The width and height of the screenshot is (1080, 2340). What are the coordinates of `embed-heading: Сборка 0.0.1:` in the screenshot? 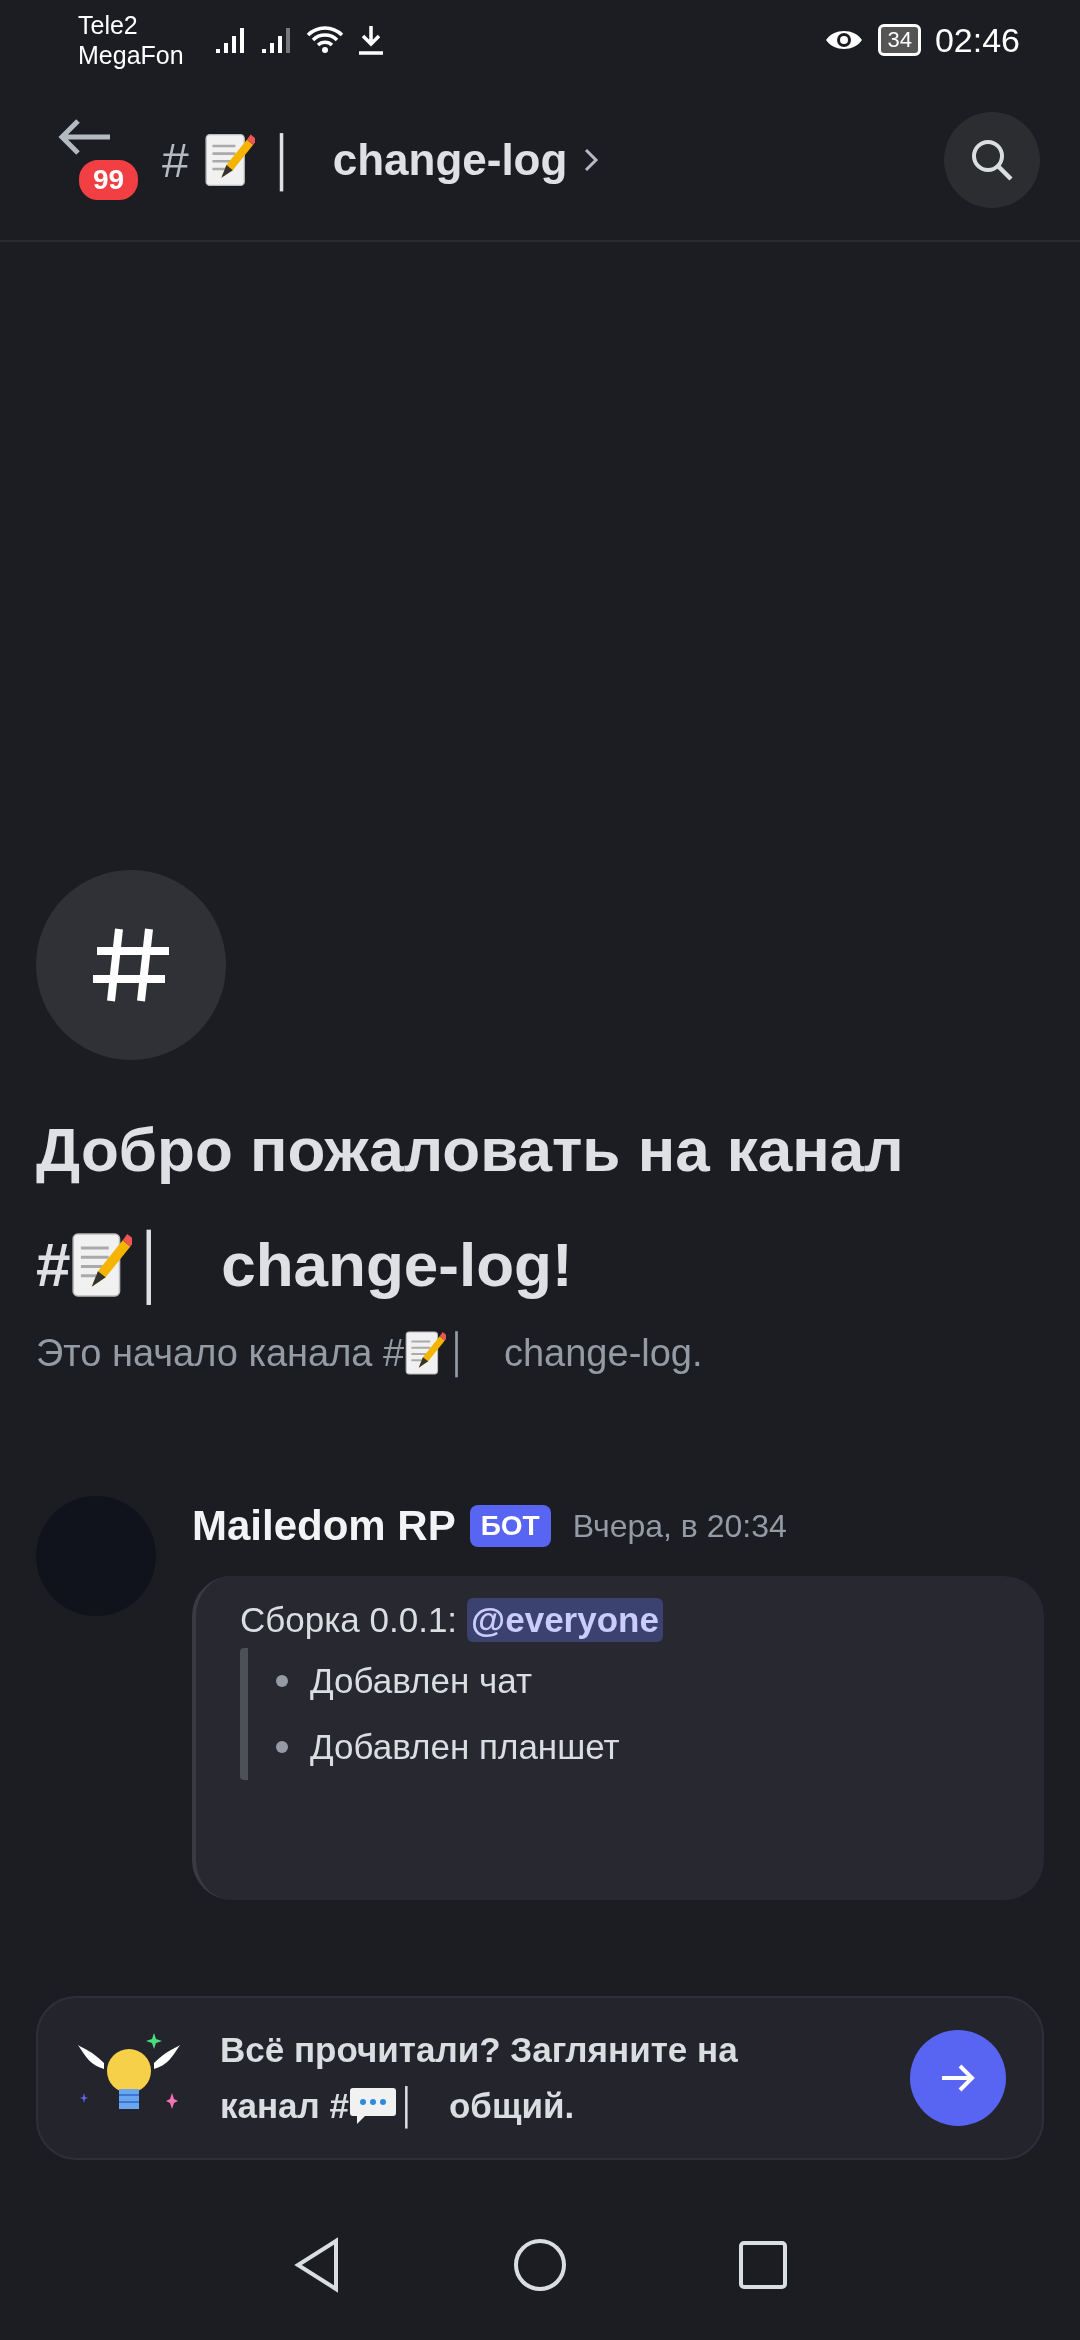 It's located at (349, 1620).